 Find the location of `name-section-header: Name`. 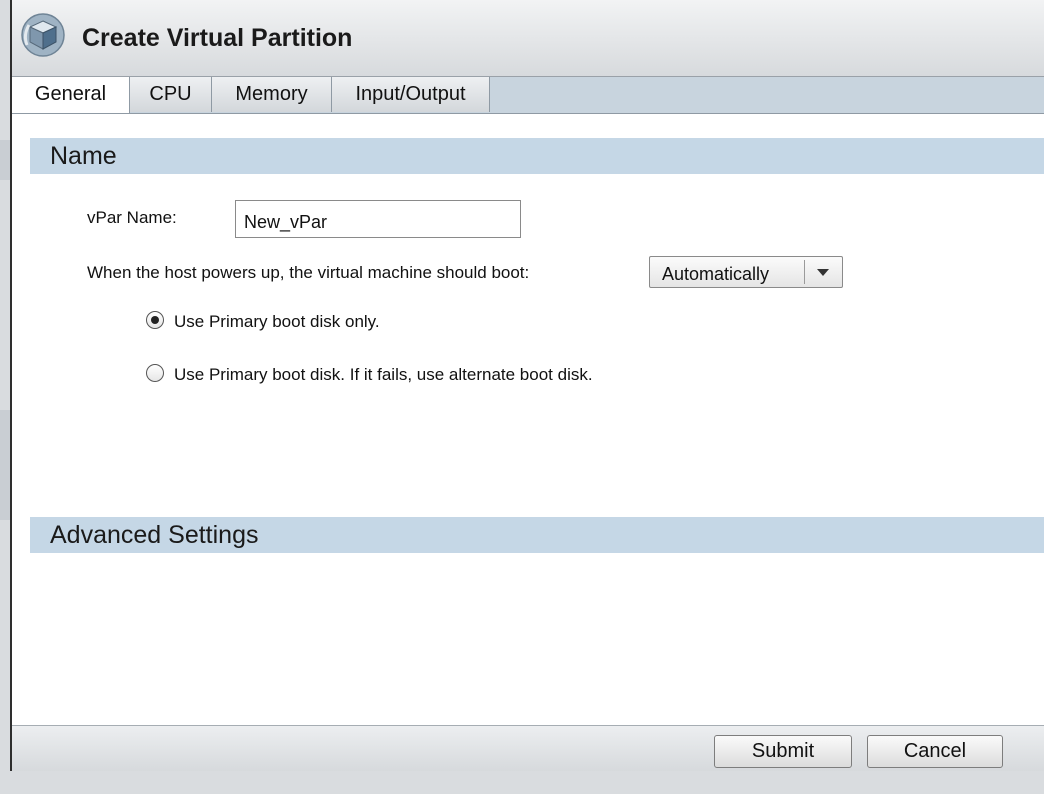

name-section-header: Name is located at coordinates (537, 156).